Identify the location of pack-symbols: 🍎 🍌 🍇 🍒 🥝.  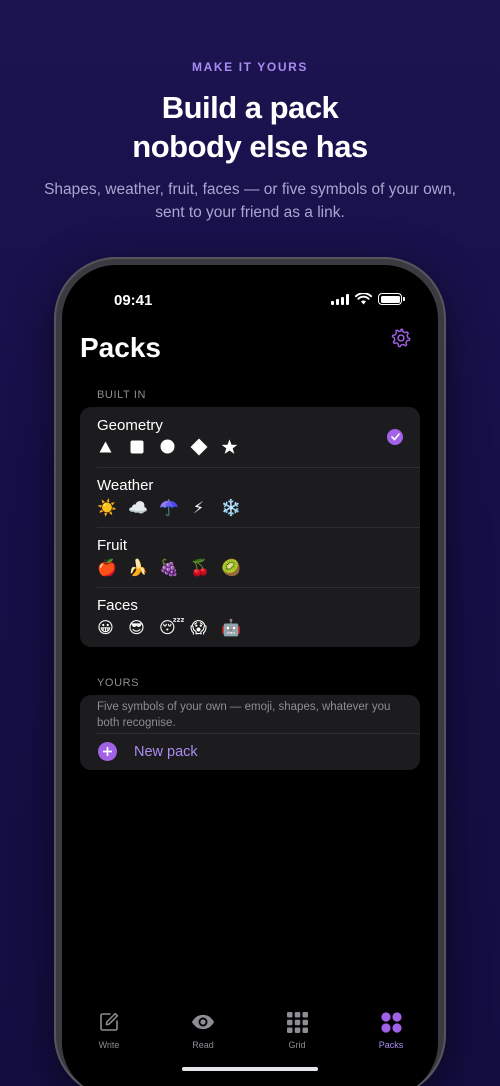
(250, 569).